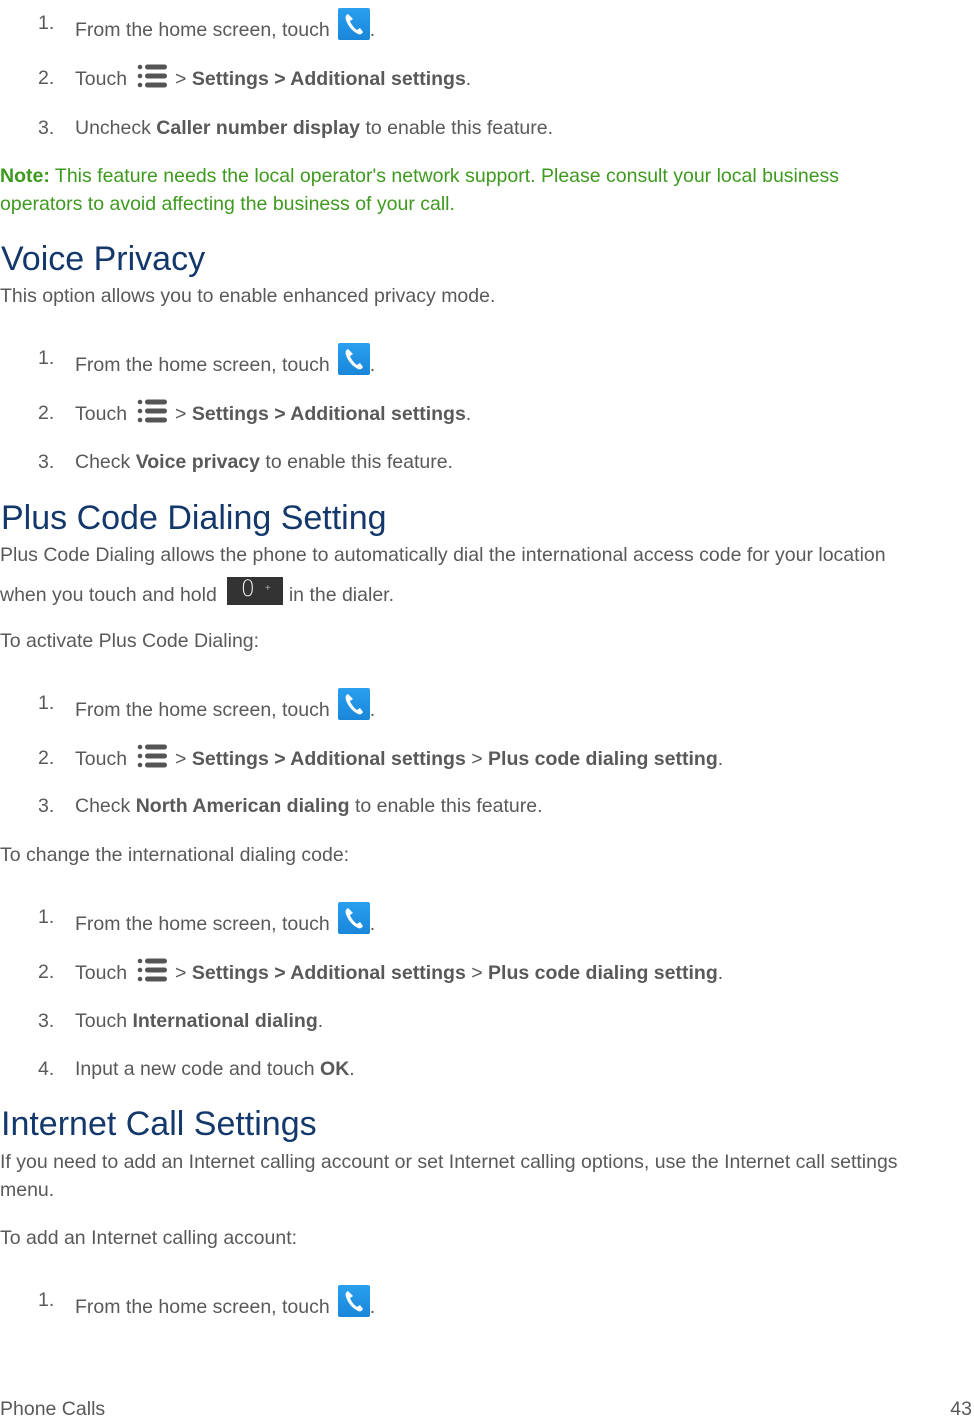 This screenshot has width=974, height=1420. Describe the element at coordinates (194, 518) in the screenshot. I see `section-heading-plus-code: Plus Code Dialing Setting` at that location.